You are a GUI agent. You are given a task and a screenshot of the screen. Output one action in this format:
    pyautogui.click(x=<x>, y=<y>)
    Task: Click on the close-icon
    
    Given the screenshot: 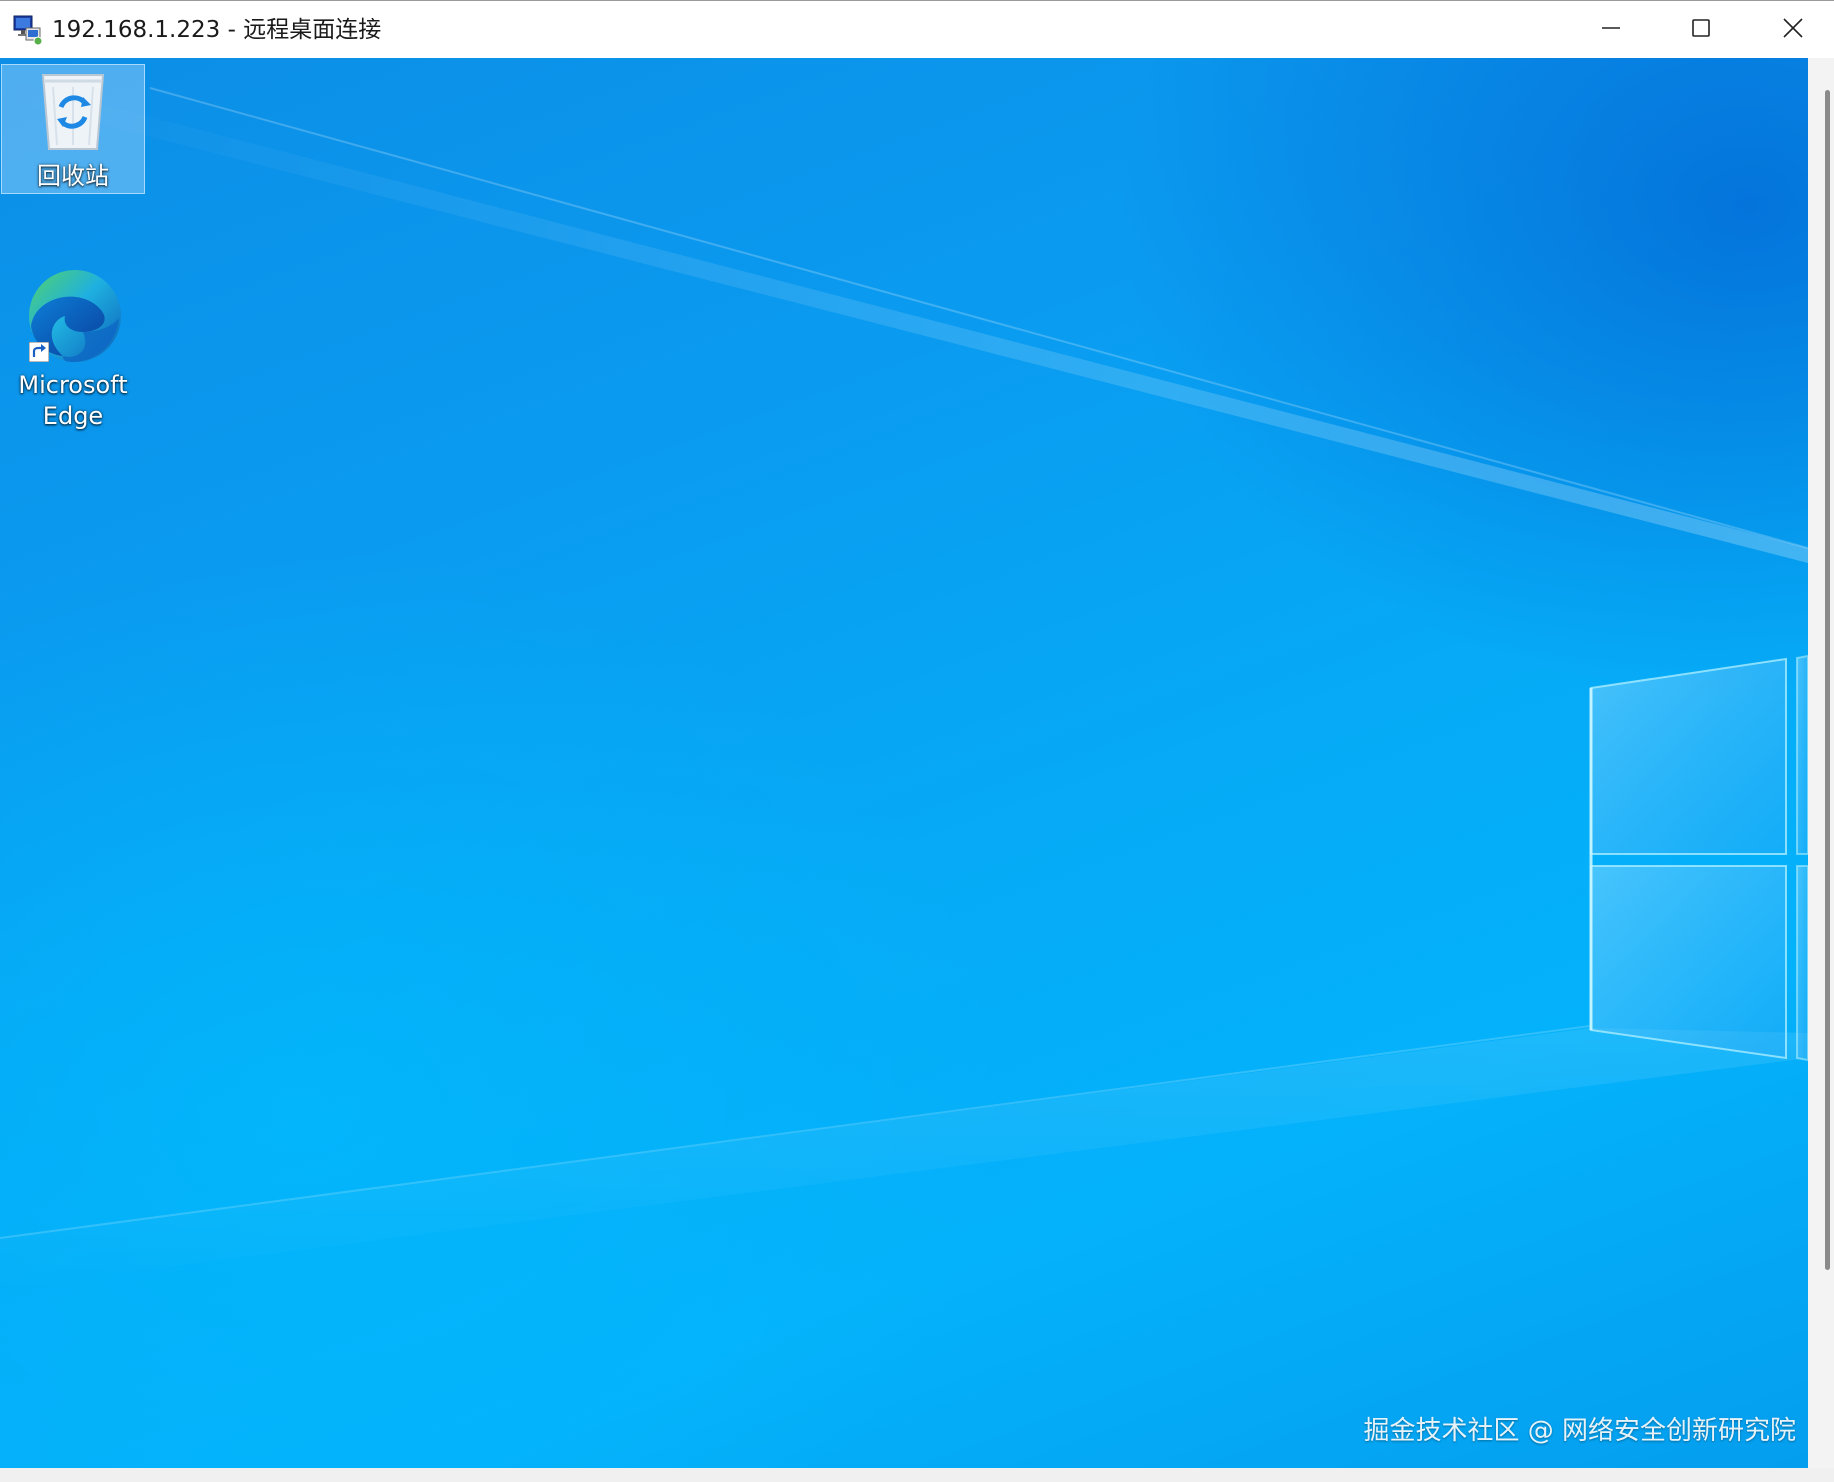 What is the action you would take?
    pyautogui.click(x=1793, y=30)
    